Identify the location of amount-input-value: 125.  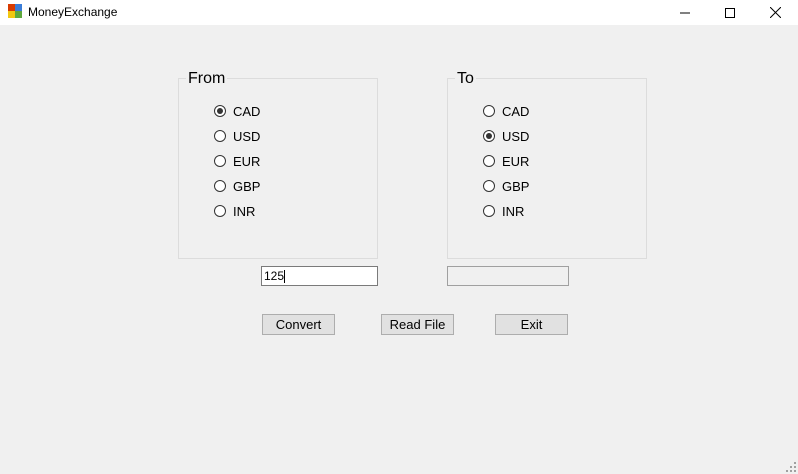
(274, 276).